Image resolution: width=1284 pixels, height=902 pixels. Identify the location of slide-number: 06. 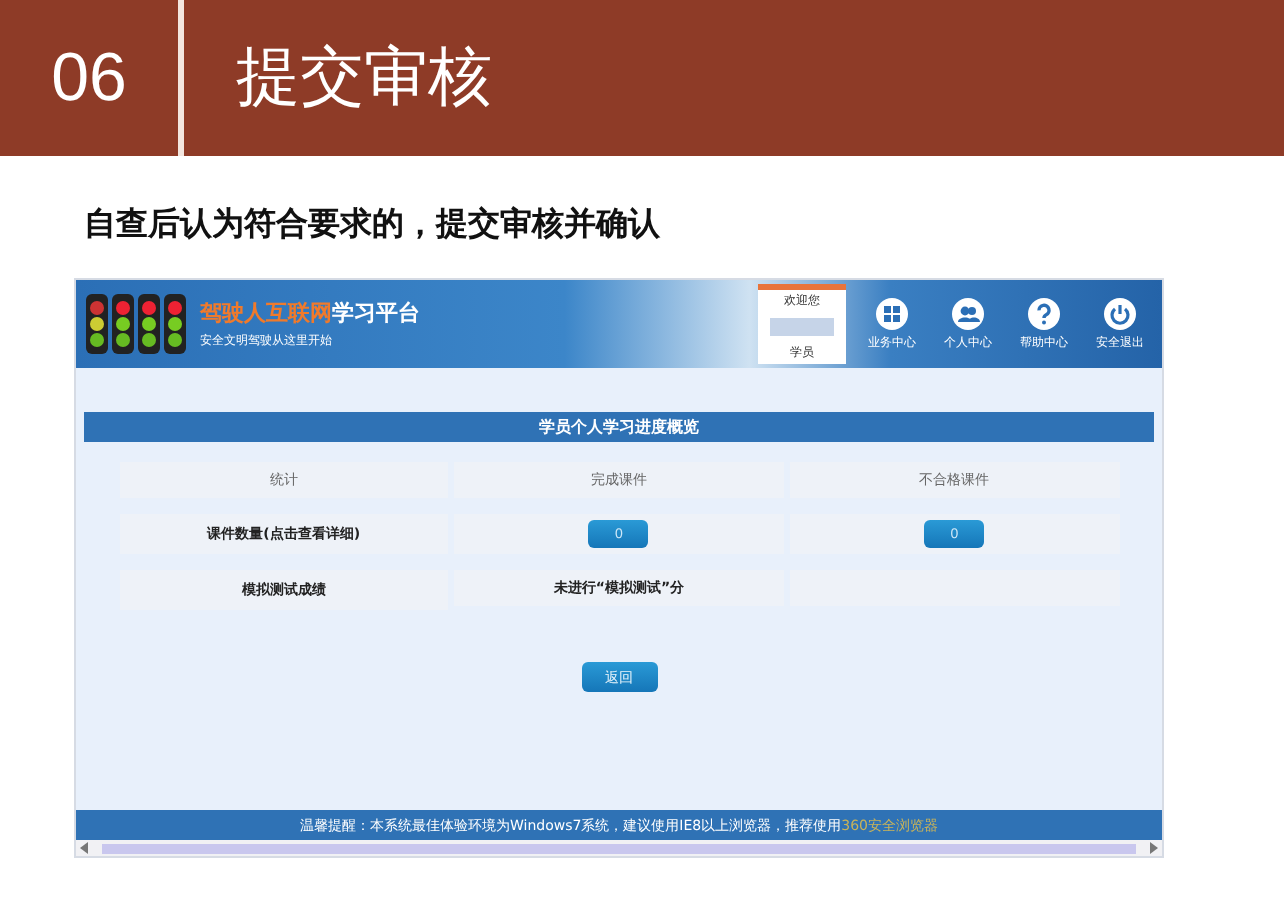
(92, 78).